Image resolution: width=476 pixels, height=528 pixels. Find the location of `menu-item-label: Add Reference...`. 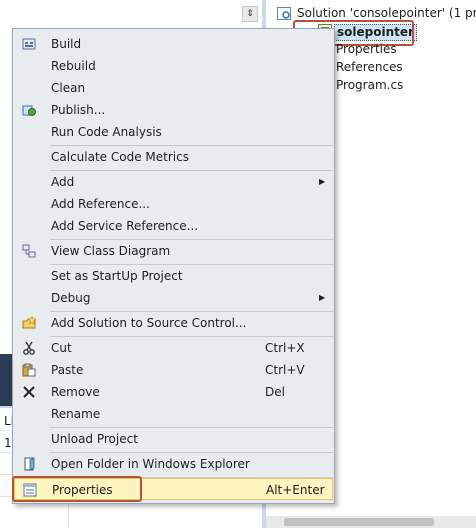

menu-item-label: Add Reference... is located at coordinates (100, 204).